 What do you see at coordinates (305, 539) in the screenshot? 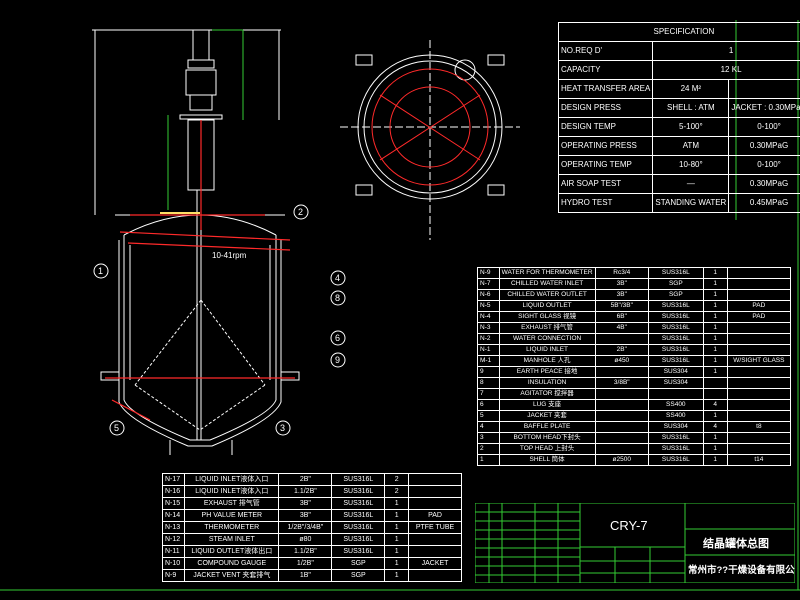
I see `table-cell: ø80` at bounding box center [305, 539].